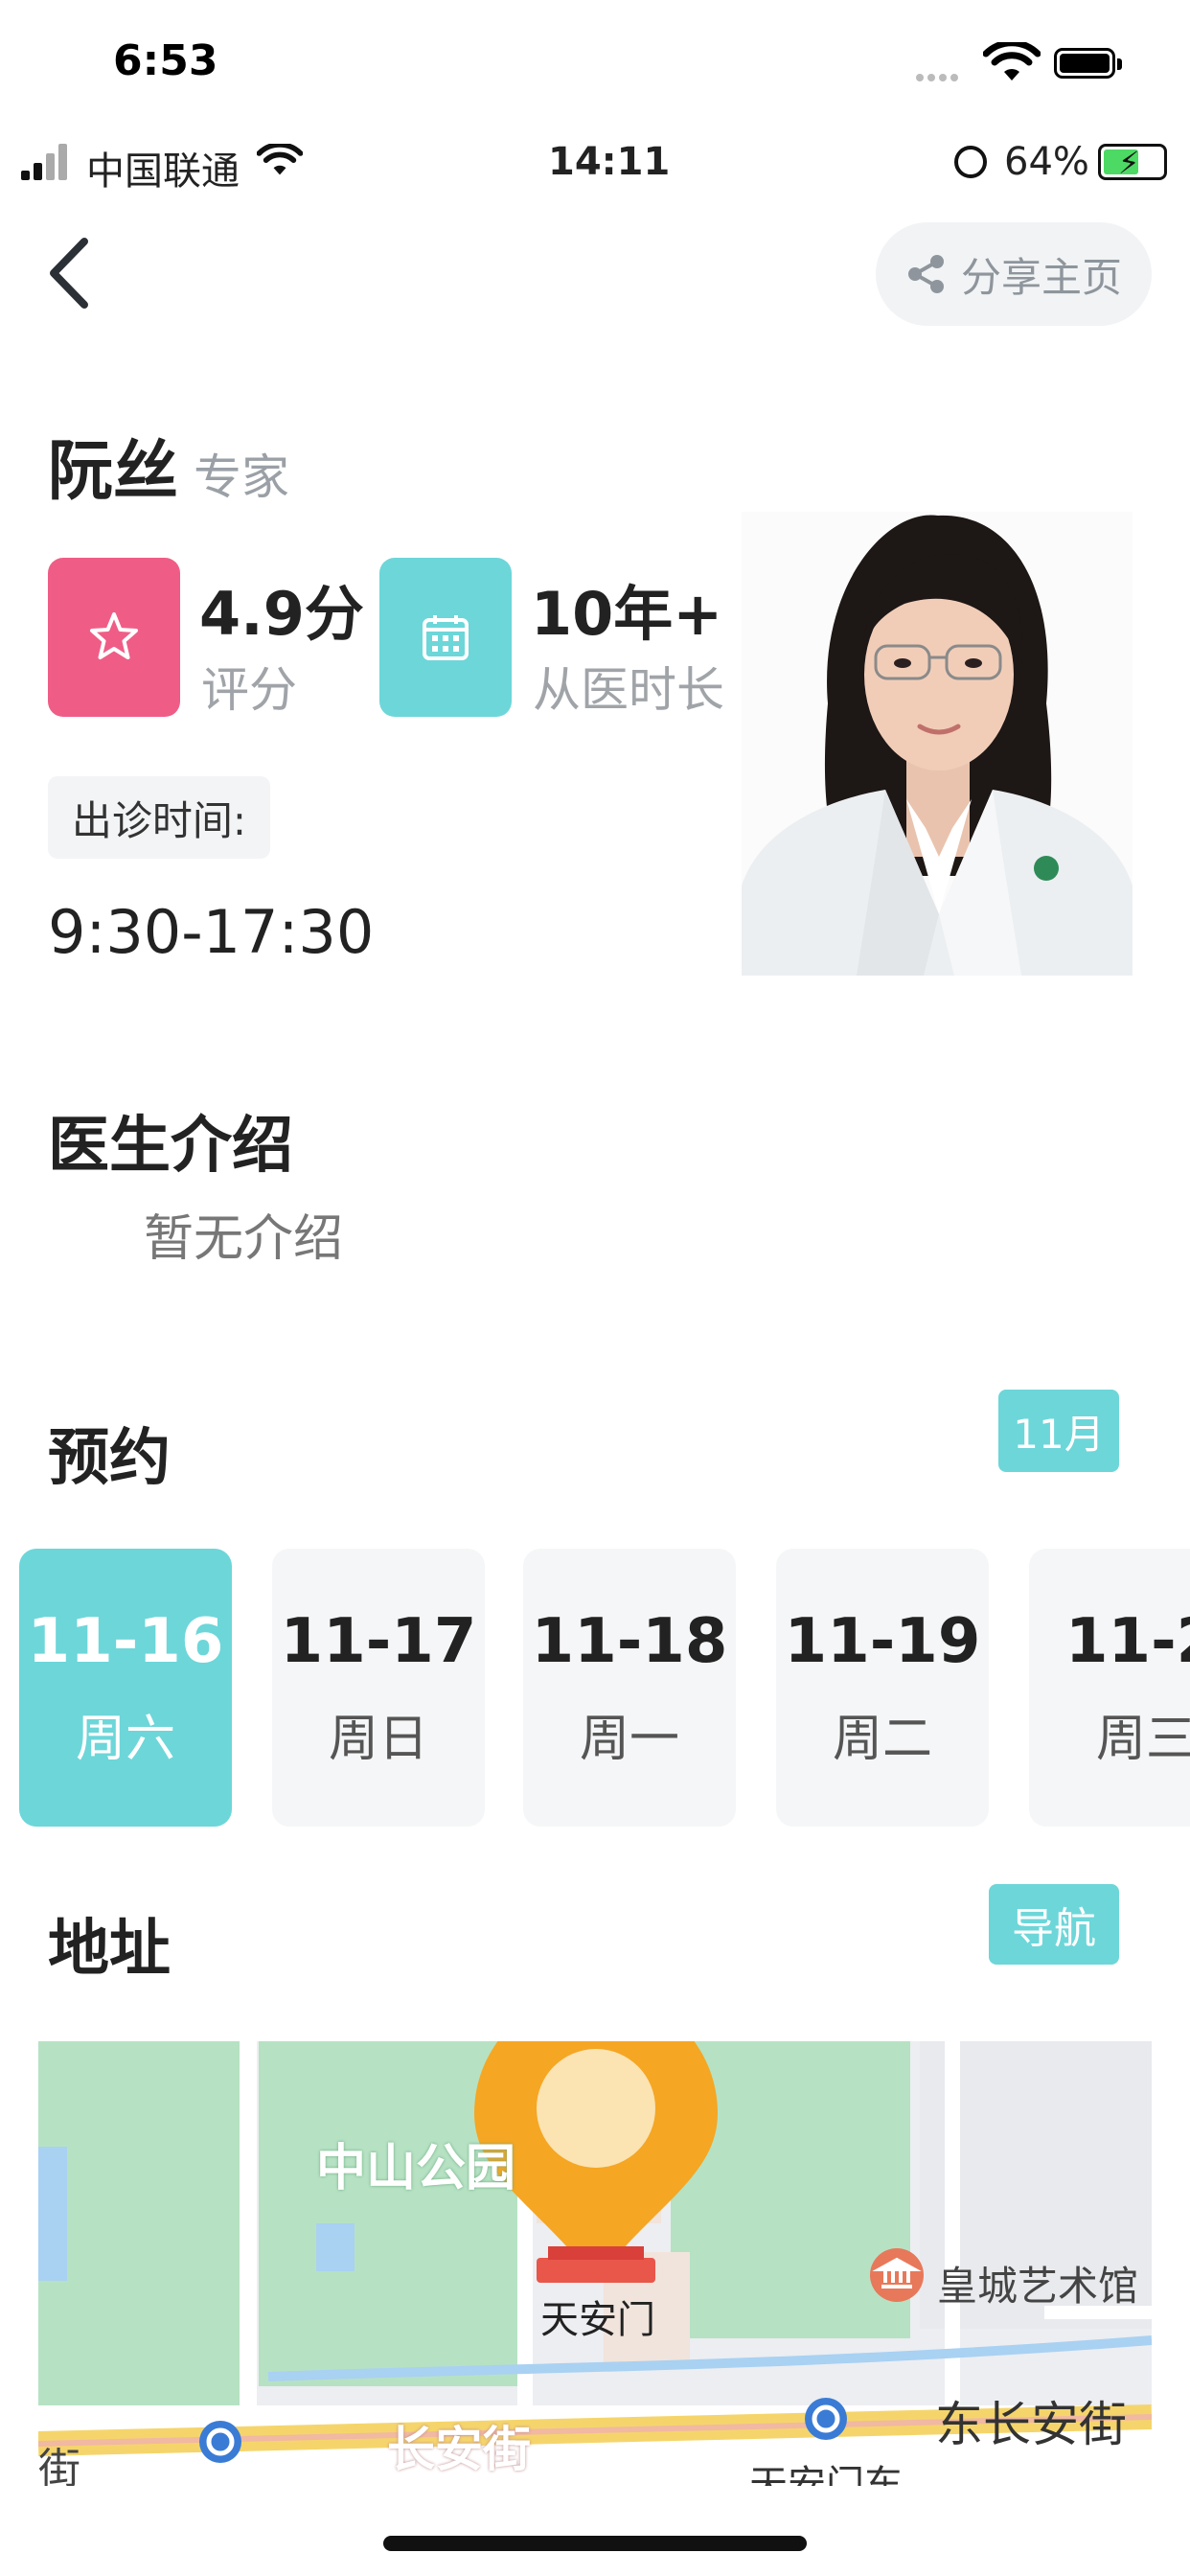 The image size is (1190, 2576). Describe the element at coordinates (882, 1740) in the screenshot. I see `date-weekday: 周二` at that location.